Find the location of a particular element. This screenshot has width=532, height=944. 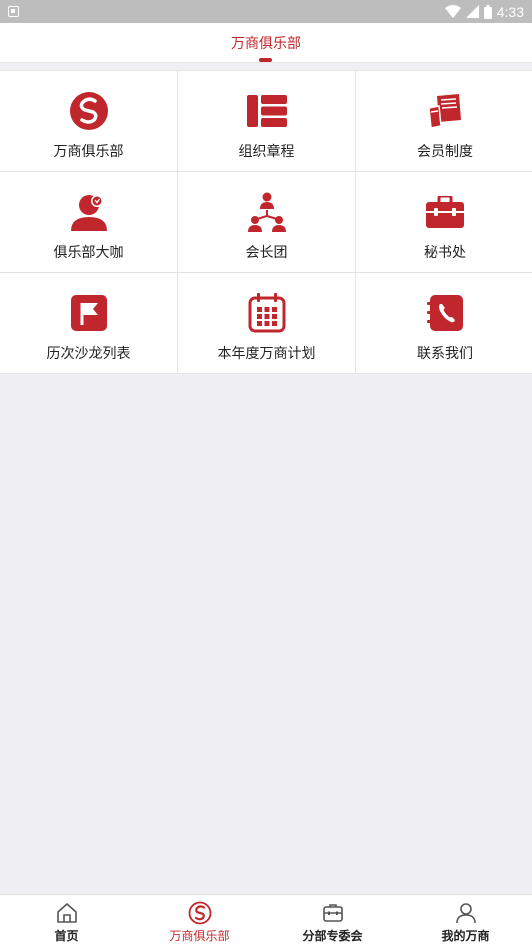

page-title: 万商俱乐部 is located at coordinates (266, 44).